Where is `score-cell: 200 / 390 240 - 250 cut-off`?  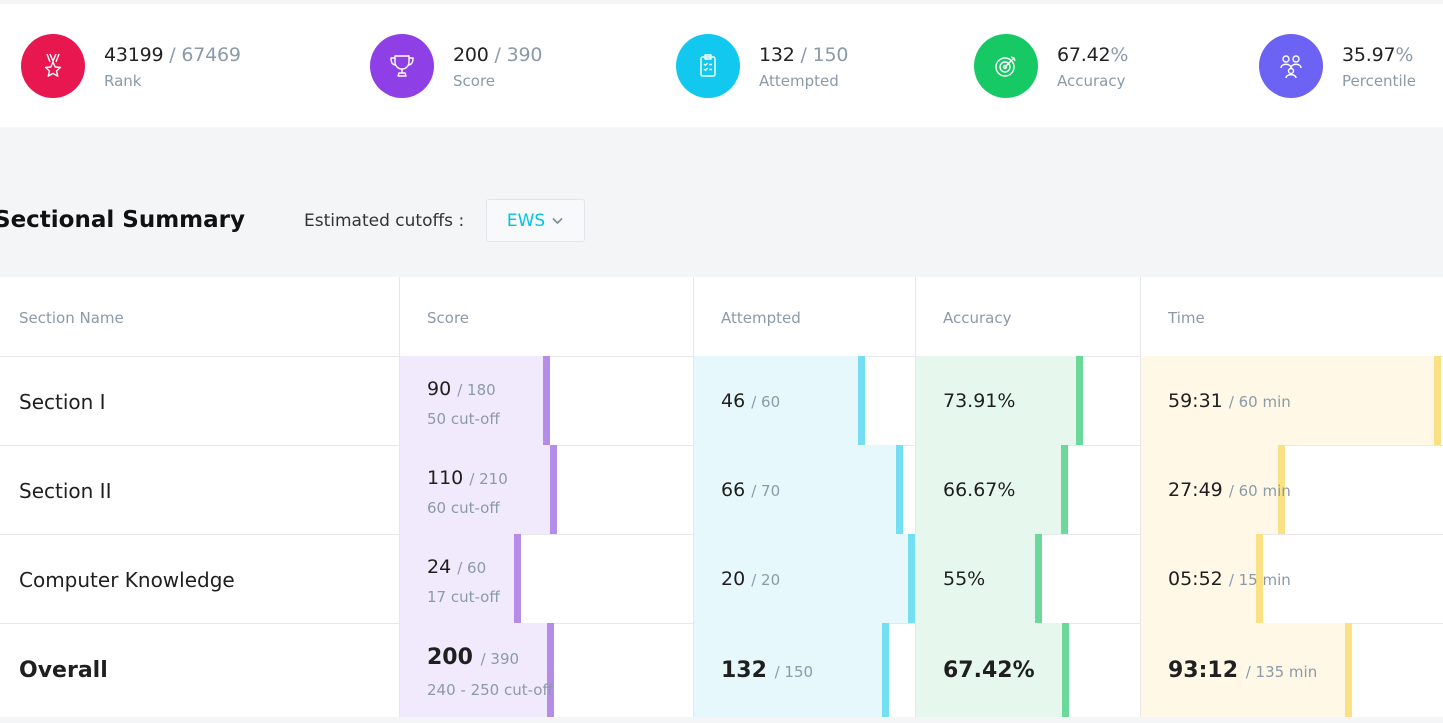 score-cell: 200 / 390 240 - 250 cut-off is located at coordinates (546, 670).